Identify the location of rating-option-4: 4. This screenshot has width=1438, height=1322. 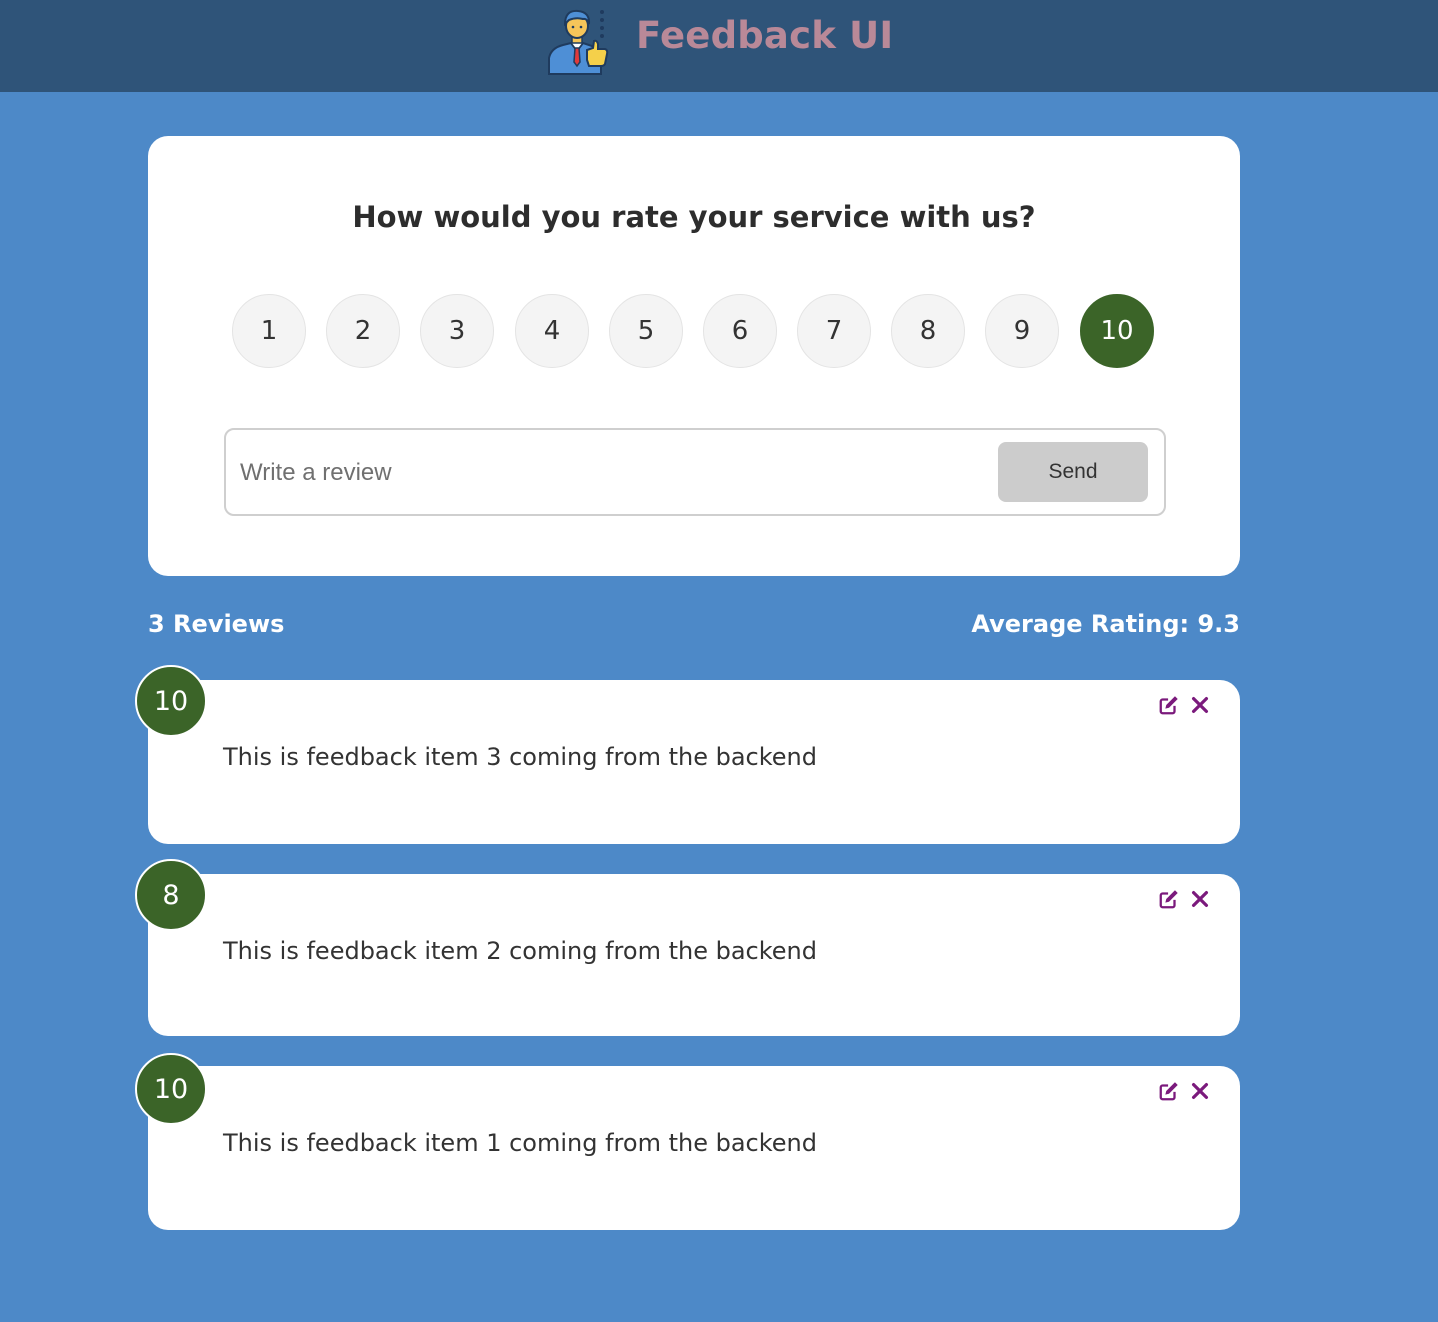
(552, 331).